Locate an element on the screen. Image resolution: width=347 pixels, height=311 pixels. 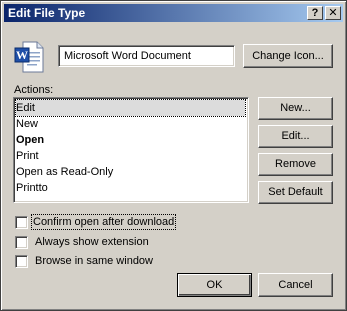
help-button: ? is located at coordinates (315, 13).